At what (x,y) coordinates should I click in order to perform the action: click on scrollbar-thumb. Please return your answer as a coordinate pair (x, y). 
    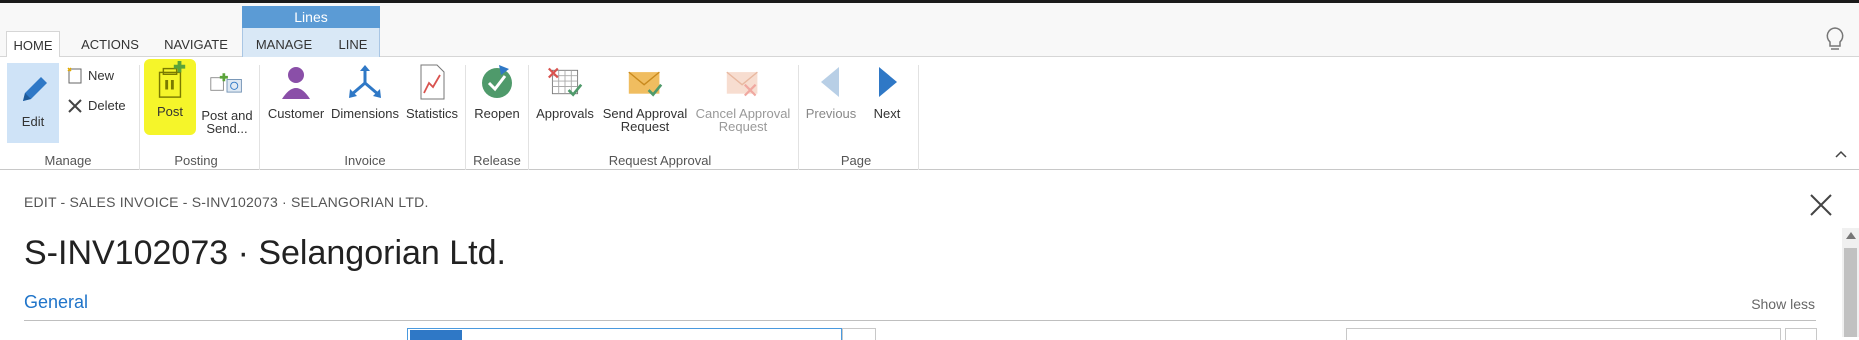
    Looking at the image, I should click on (1850, 292).